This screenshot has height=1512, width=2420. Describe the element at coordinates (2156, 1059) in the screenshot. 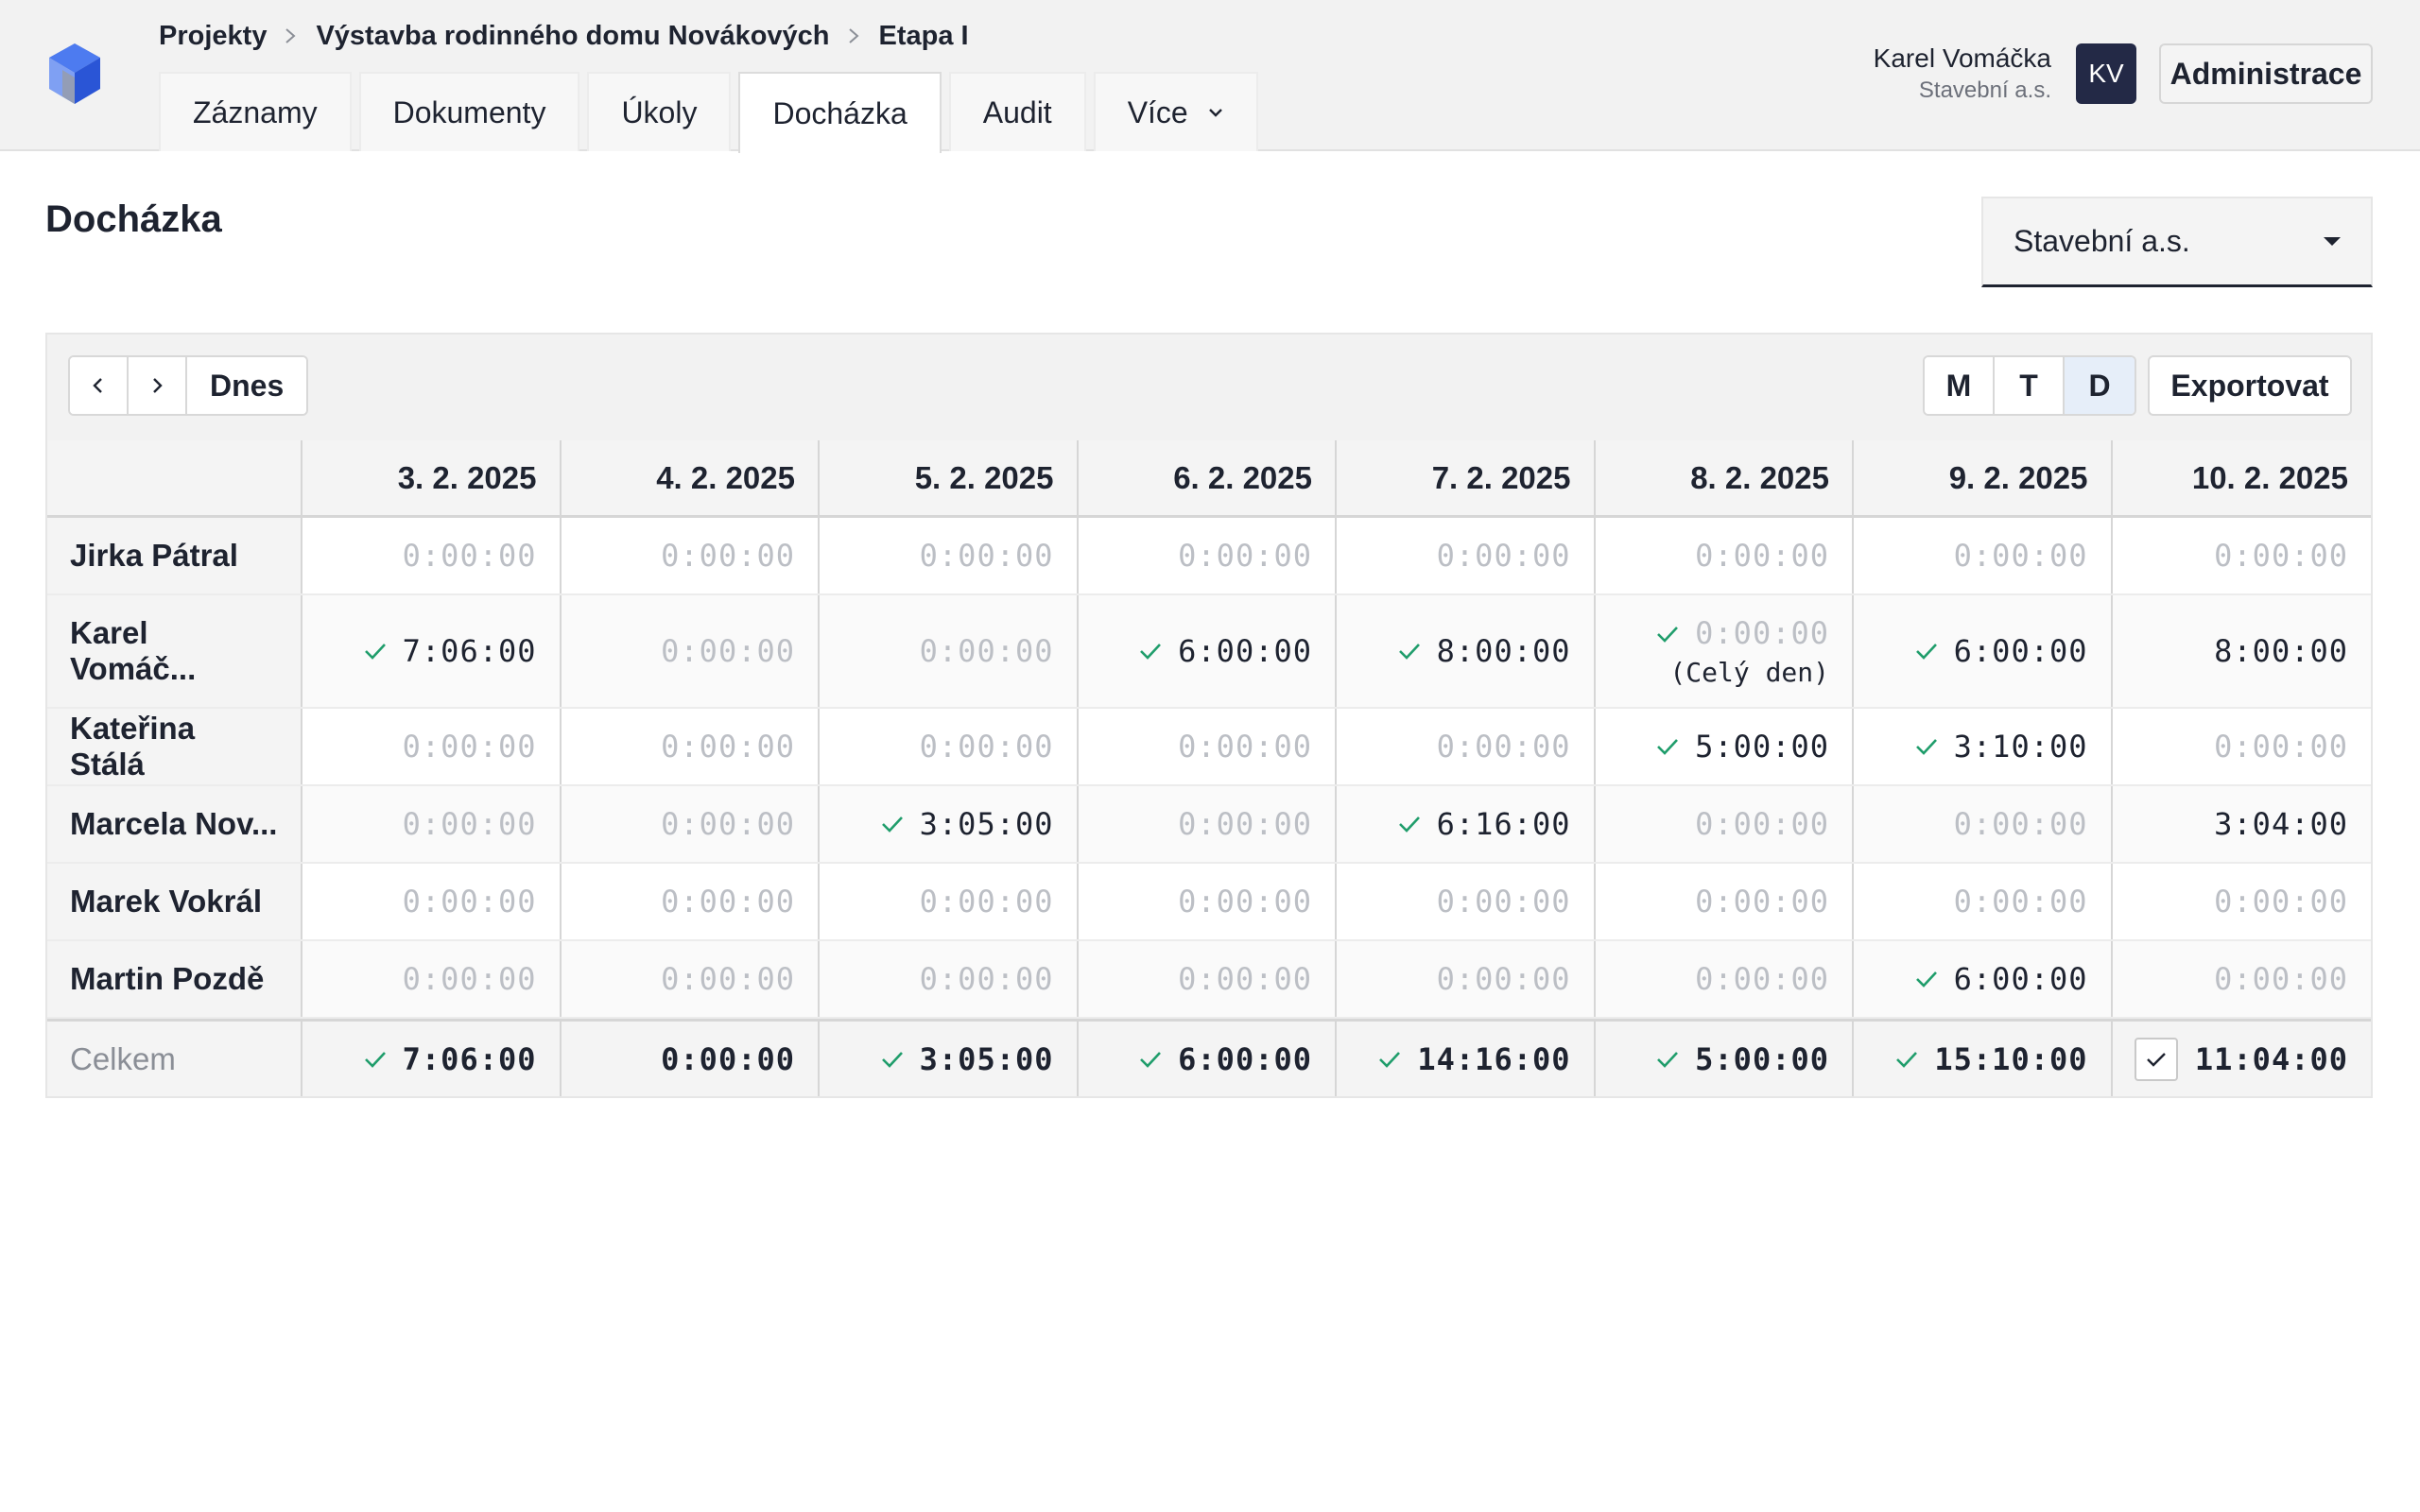

I see `approve-checkbox` at that location.